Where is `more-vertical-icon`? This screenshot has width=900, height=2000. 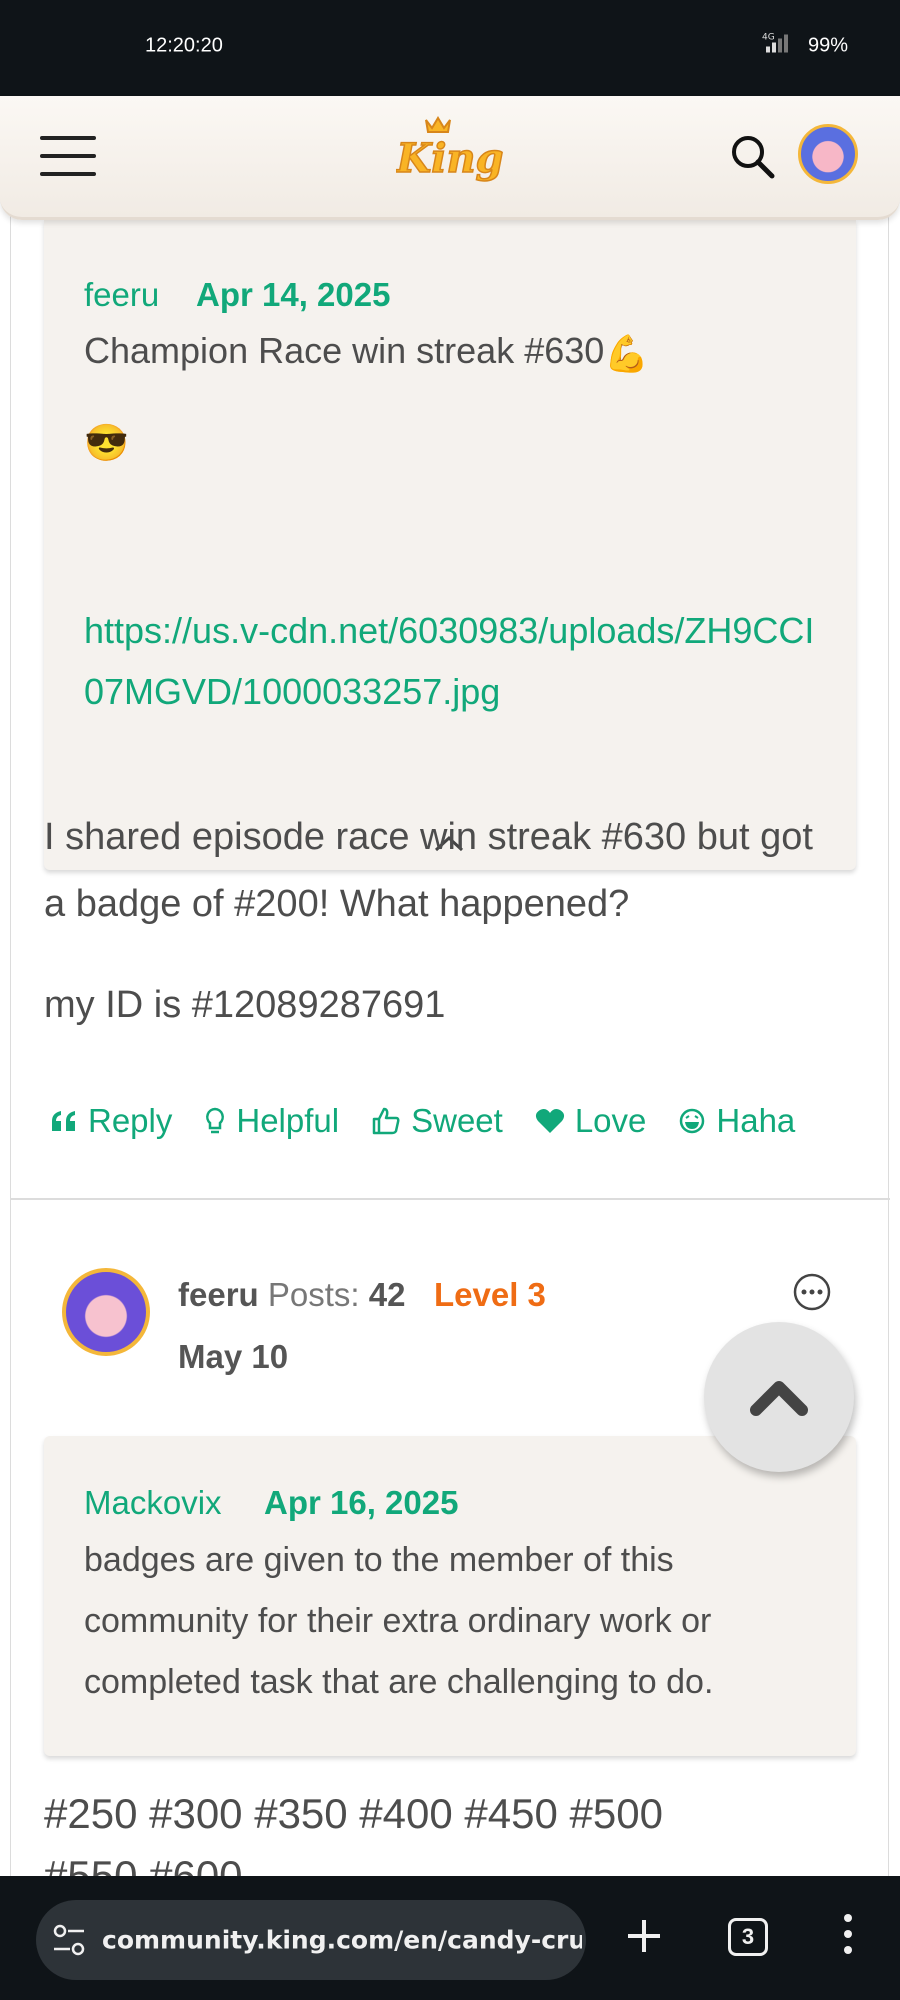 more-vertical-icon is located at coordinates (848, 1918).